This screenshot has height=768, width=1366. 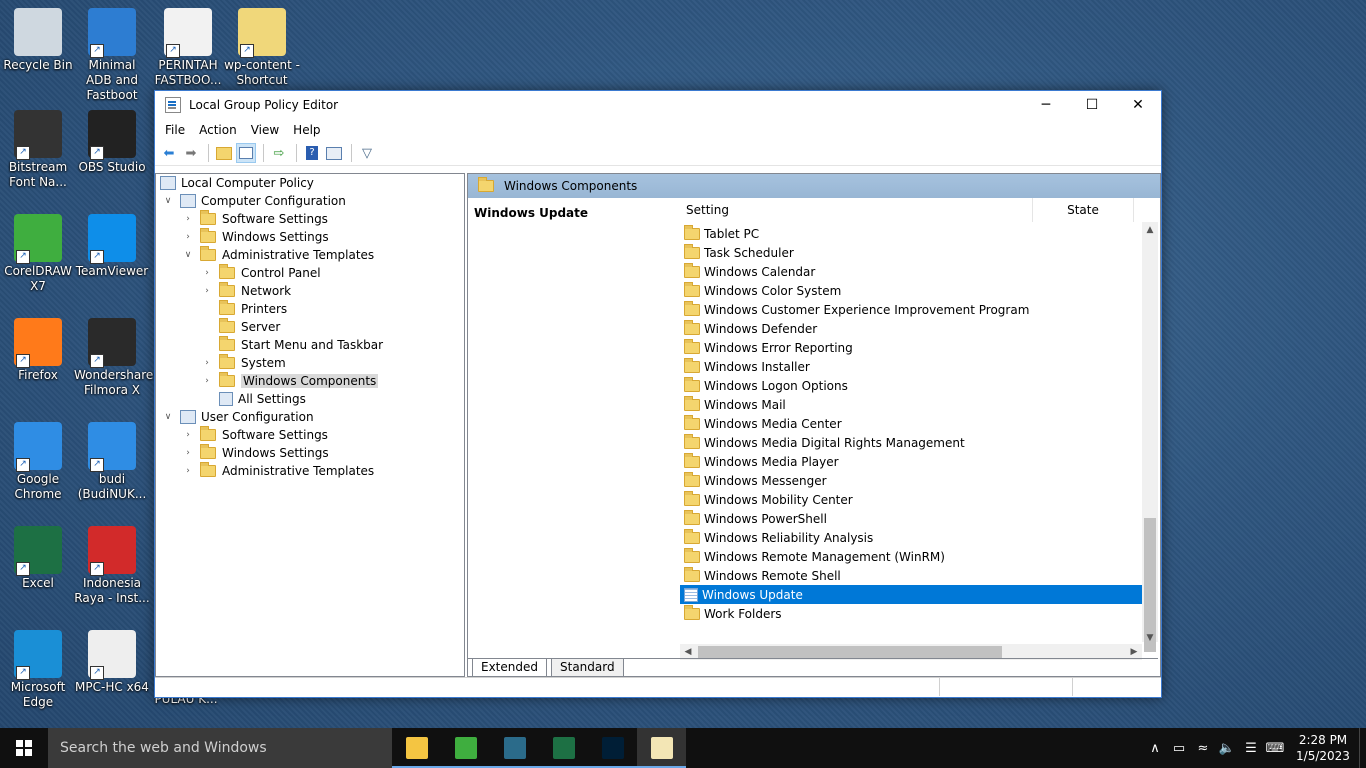 I want to click on title-bar: Local Group Policy Editor ─ ☐ ✕, so click(x=658, y=105).